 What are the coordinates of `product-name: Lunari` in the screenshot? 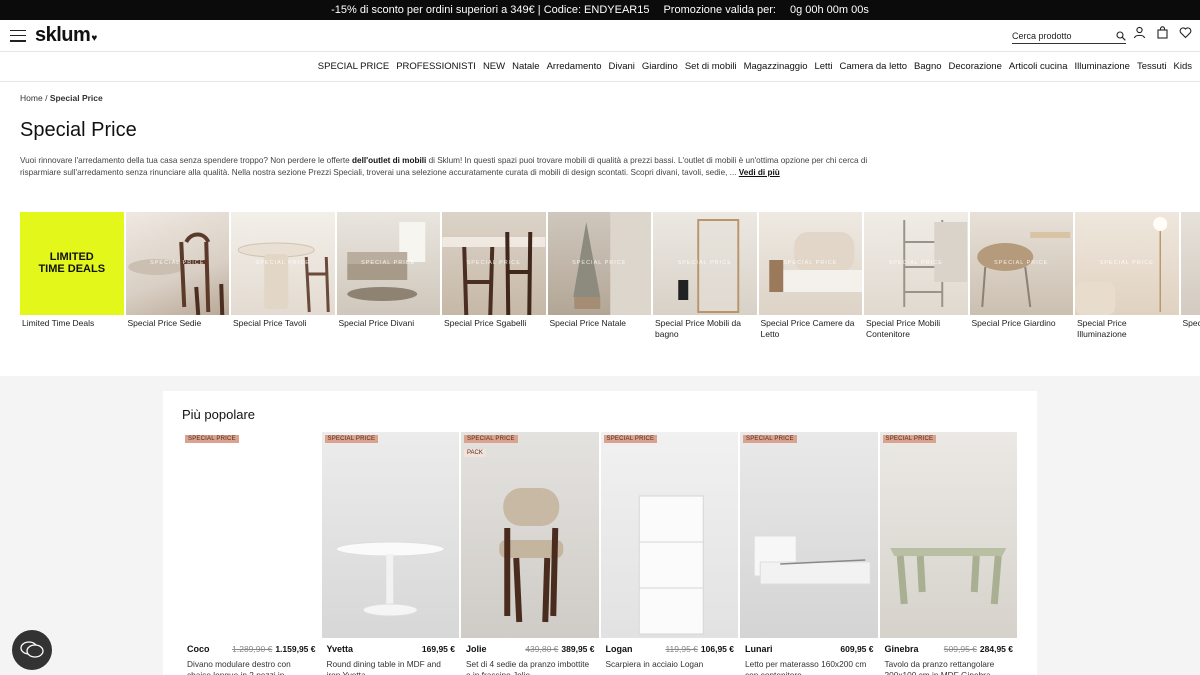 It's located at (759, 649).